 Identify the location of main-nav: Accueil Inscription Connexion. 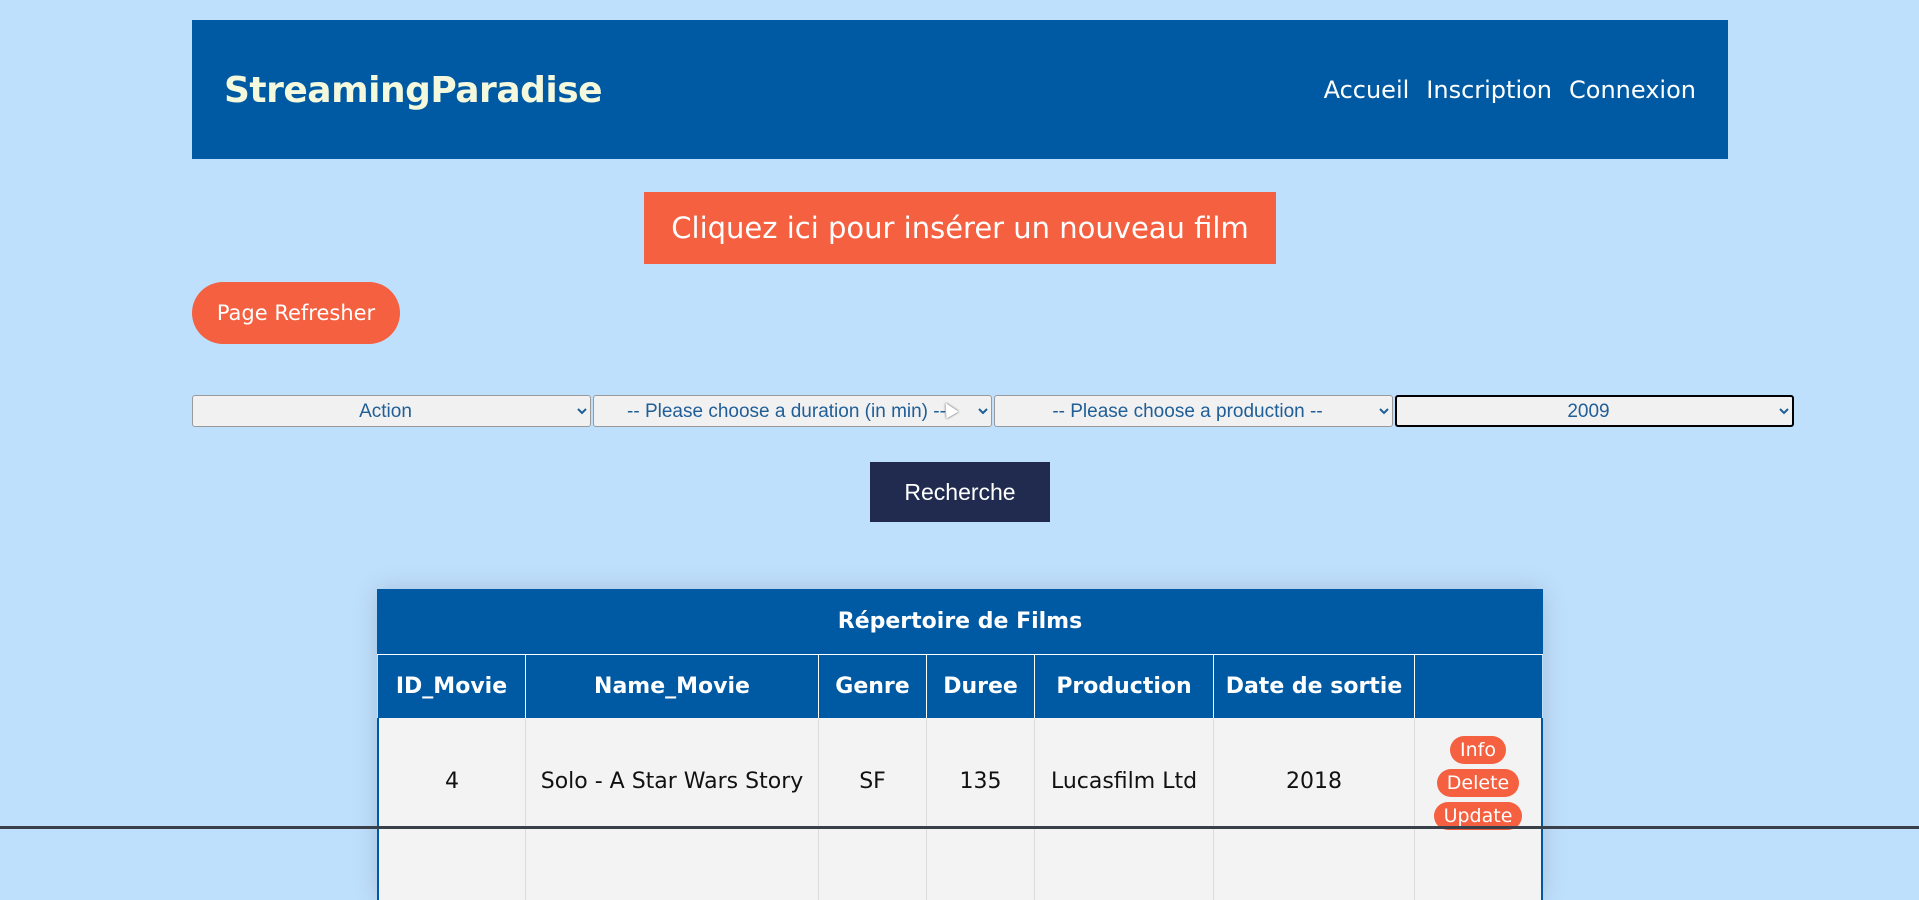
(1510, 90).